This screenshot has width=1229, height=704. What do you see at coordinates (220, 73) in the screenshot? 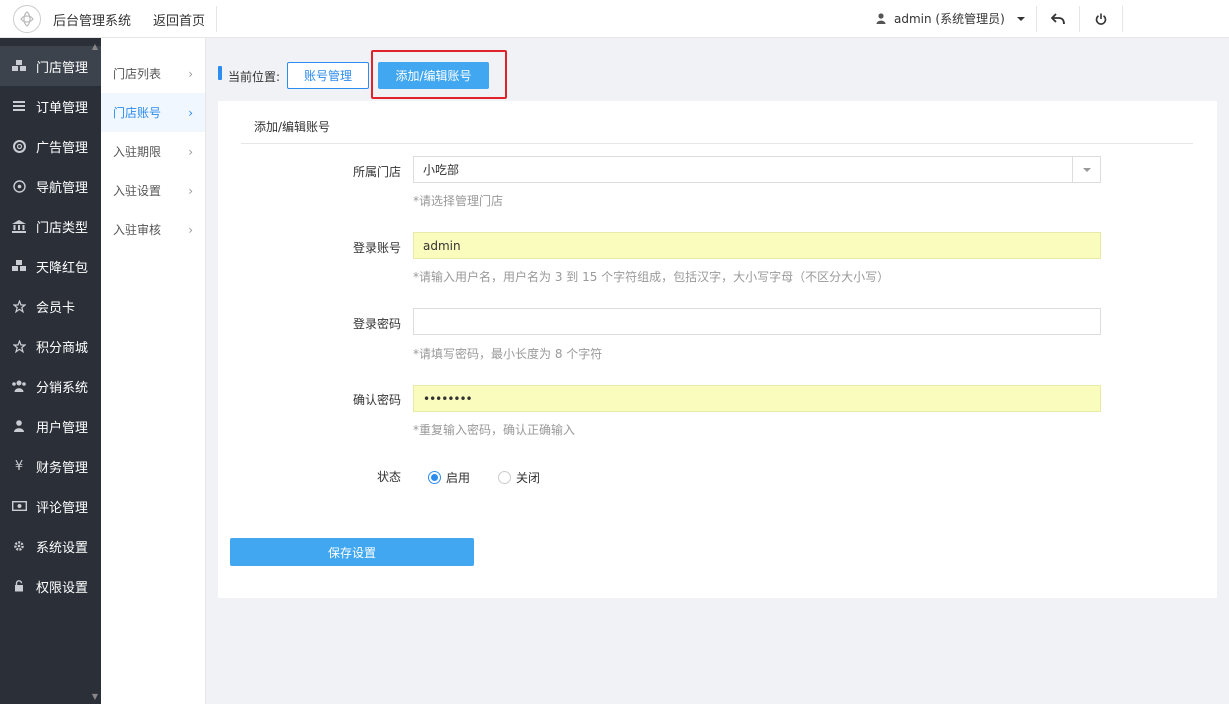
I see `breadcrumb-marker` at bounding box center [220, 73].